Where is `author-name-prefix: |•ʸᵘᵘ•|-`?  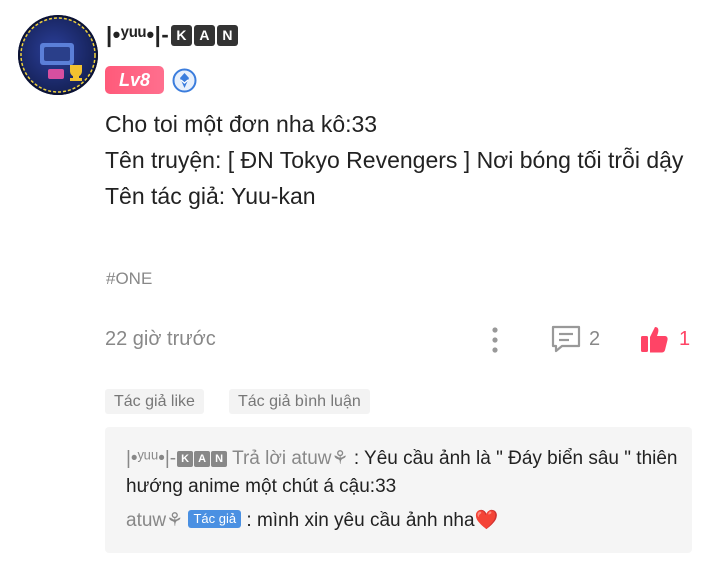 author-name-prefix: |•ʸᵘᵘ•|- is located at coordinates (138, 34).